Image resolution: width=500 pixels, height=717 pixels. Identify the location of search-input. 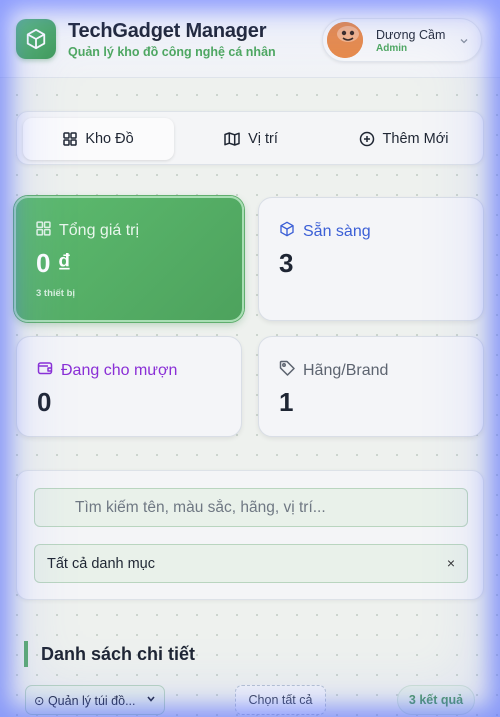
(251, 507).